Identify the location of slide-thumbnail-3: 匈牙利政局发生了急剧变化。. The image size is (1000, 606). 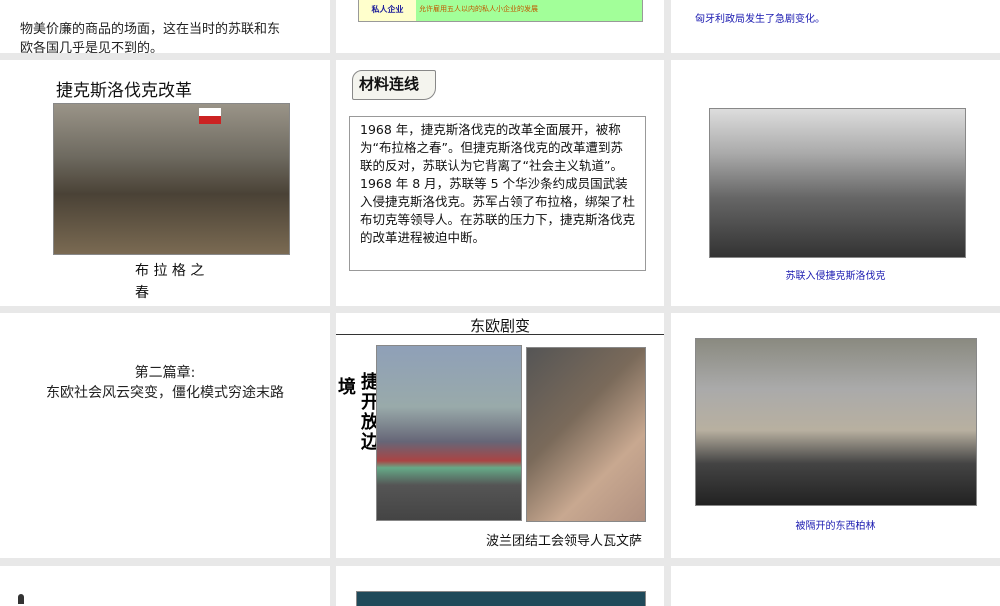
(835, 26).